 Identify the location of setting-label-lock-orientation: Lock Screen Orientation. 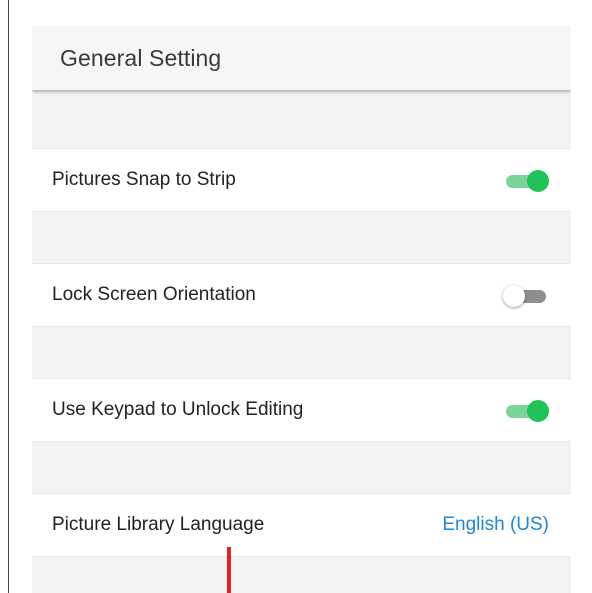
(154, 294).